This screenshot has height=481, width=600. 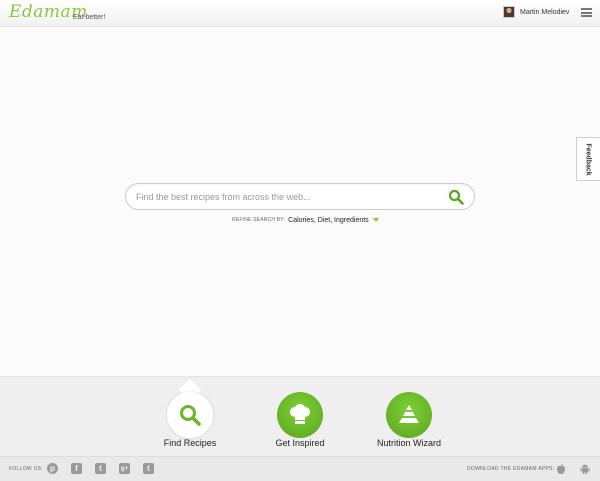 What do you see at coordinates (100, 468) in the screenshot?
I see `twitter-icon: t` at bounding box center [100, 468].